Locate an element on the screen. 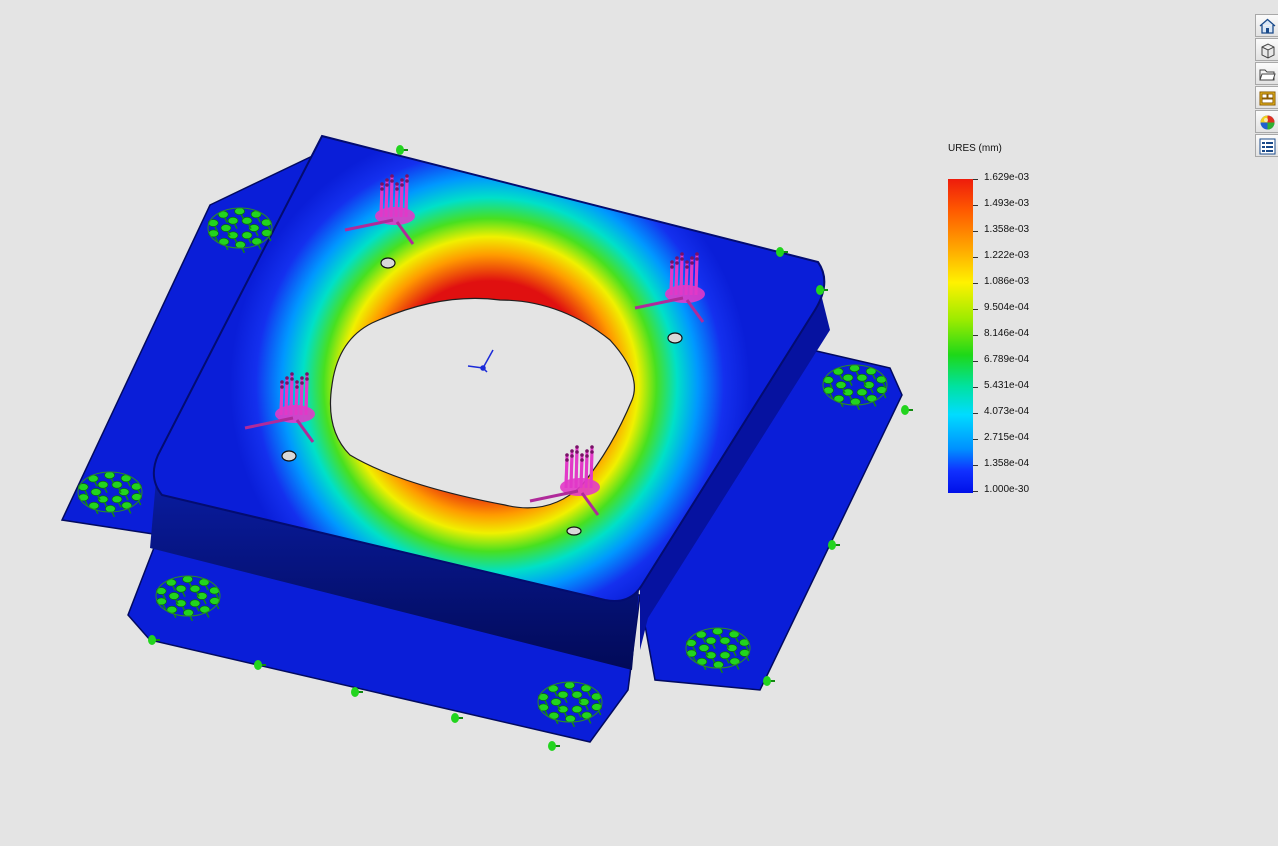 The width and height of the screenshot is (1278, 846). legend-value-label: 9.504e-04 is located at coordinates (1007, 307).